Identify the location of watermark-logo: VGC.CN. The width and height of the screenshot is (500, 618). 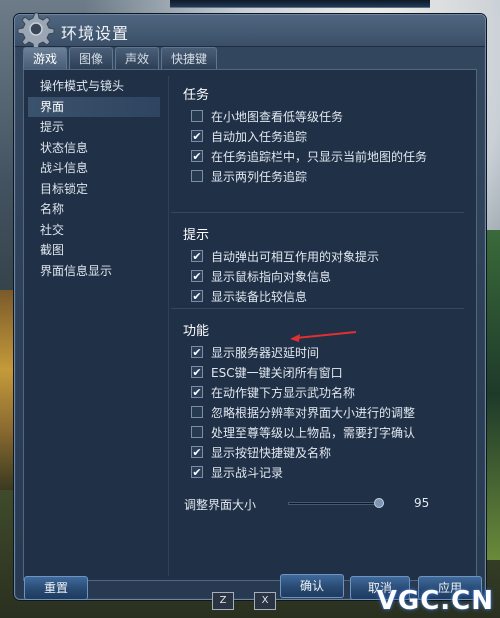
(435, 601).